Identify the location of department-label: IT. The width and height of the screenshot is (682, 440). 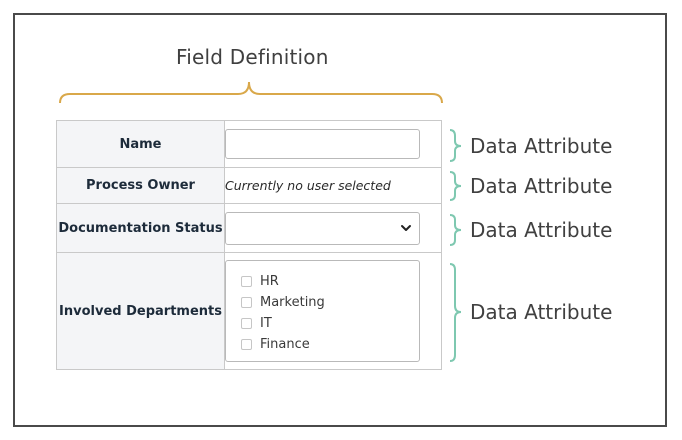
(266, 323).